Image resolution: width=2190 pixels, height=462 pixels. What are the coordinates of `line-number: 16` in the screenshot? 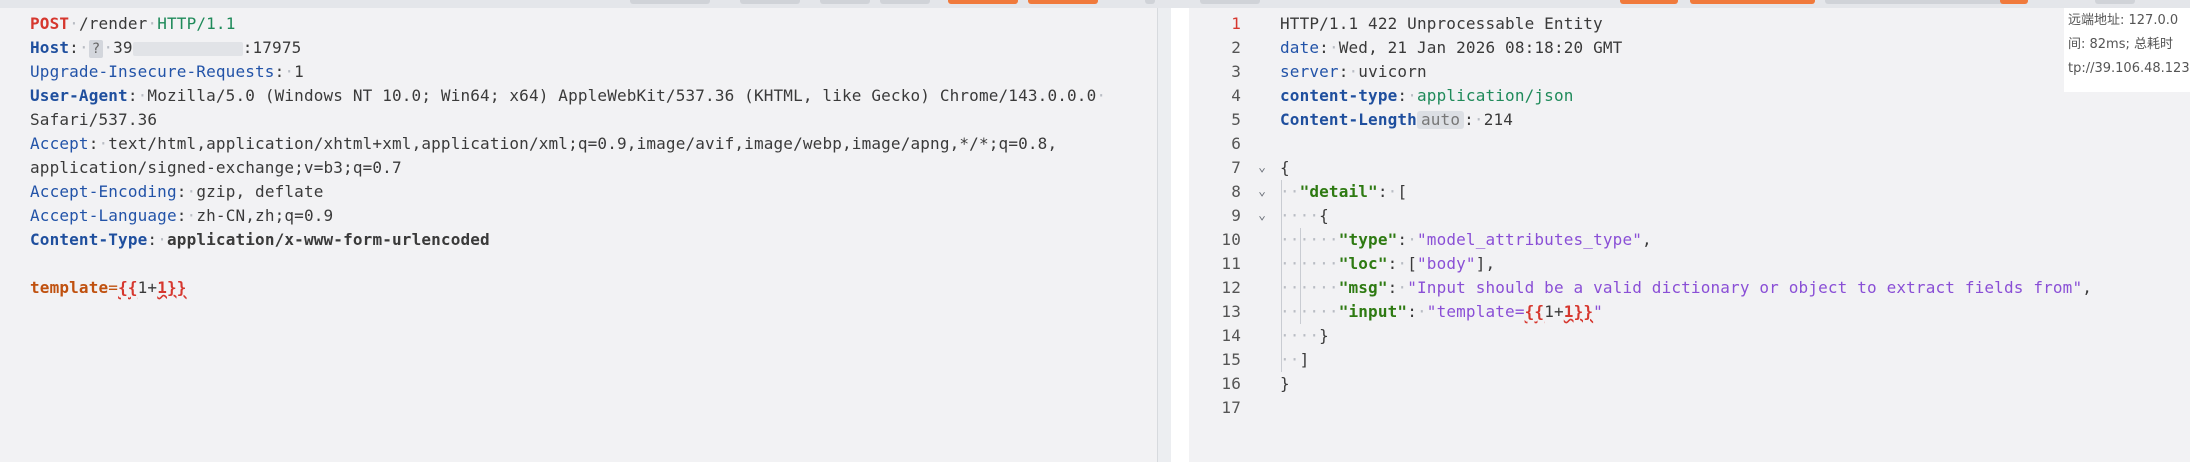 It's located at (1231, 383).